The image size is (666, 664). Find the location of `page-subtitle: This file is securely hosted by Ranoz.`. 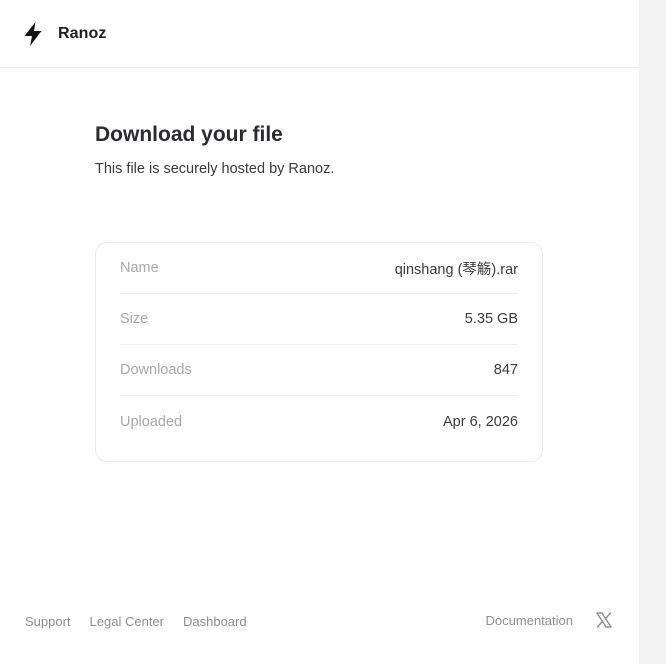

page-subtitle: This file is securely hosted by Ranoz. is located at coordinates (215, 169).